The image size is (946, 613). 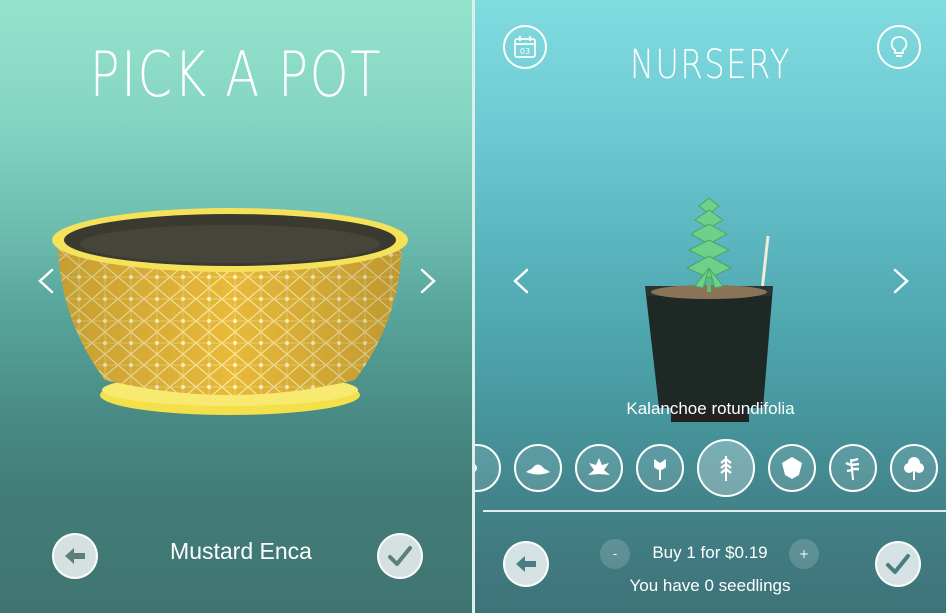 I want to click on wheat-icon, so click(x=726, y=468).